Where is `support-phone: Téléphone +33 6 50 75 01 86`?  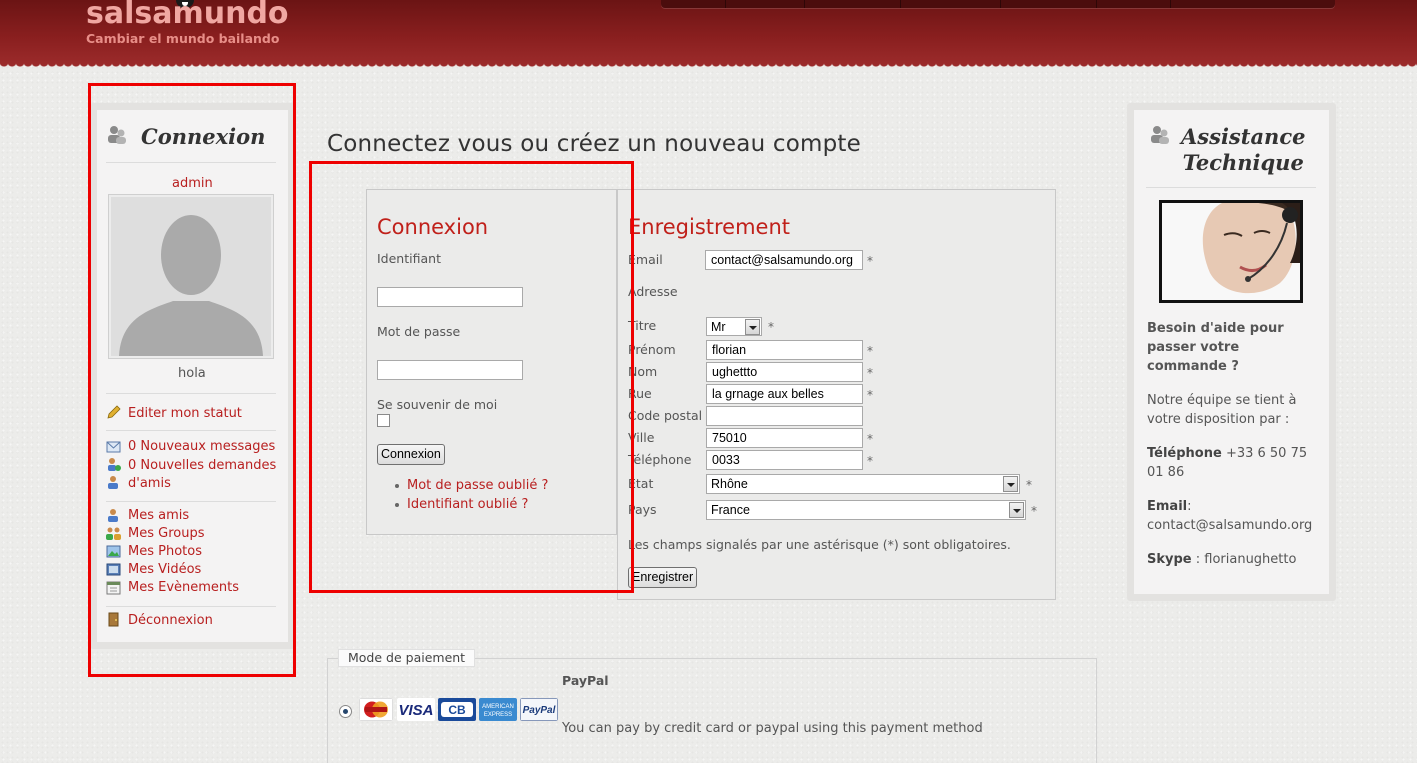 support-phone: Téléphone +33 6 50 75 01 86 is located at coordinates (1227, 463).